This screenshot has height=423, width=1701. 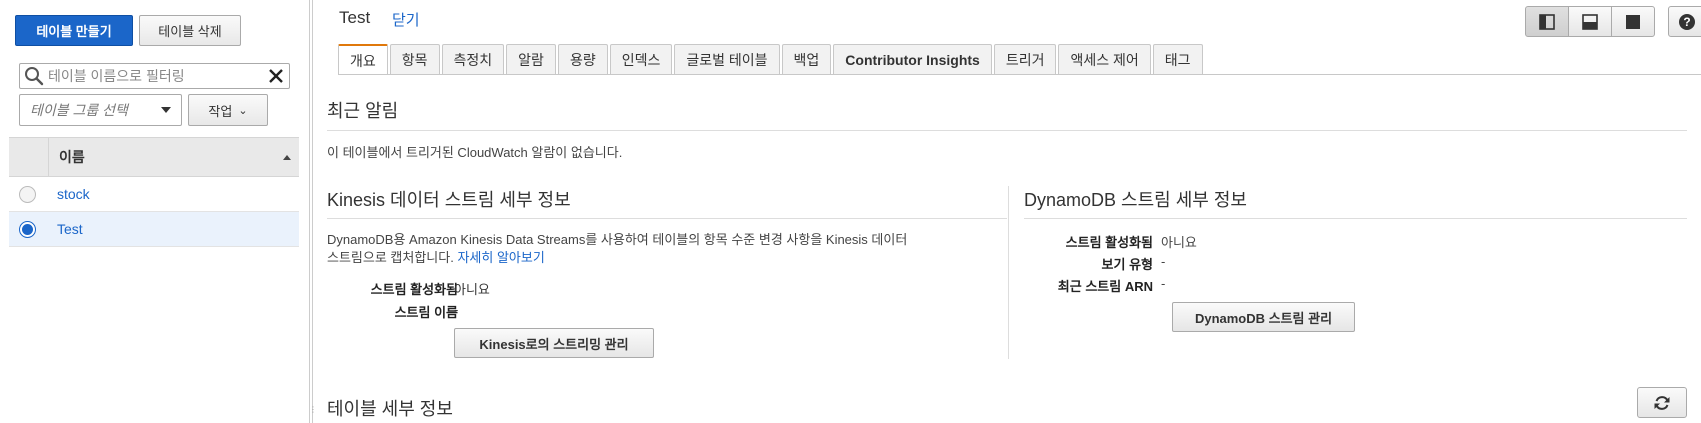 I want to click on layout-toggle-group, so click(x=1590, y=21).